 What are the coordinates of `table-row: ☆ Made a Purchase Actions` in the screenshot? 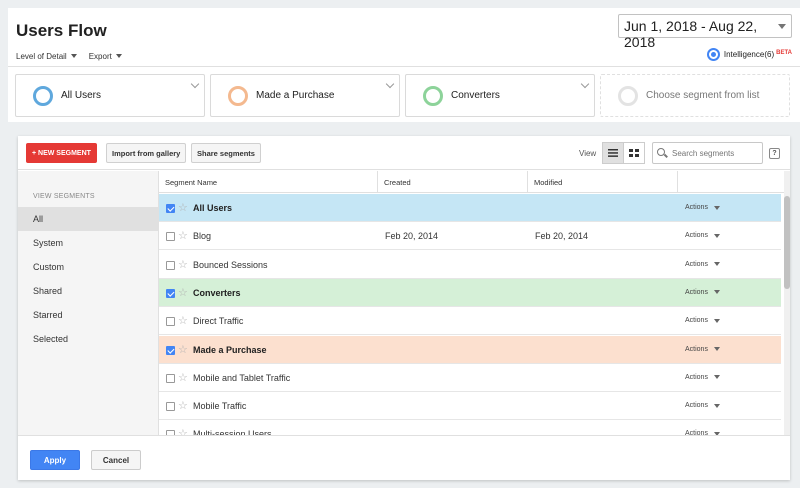 It's located at (470, 349).